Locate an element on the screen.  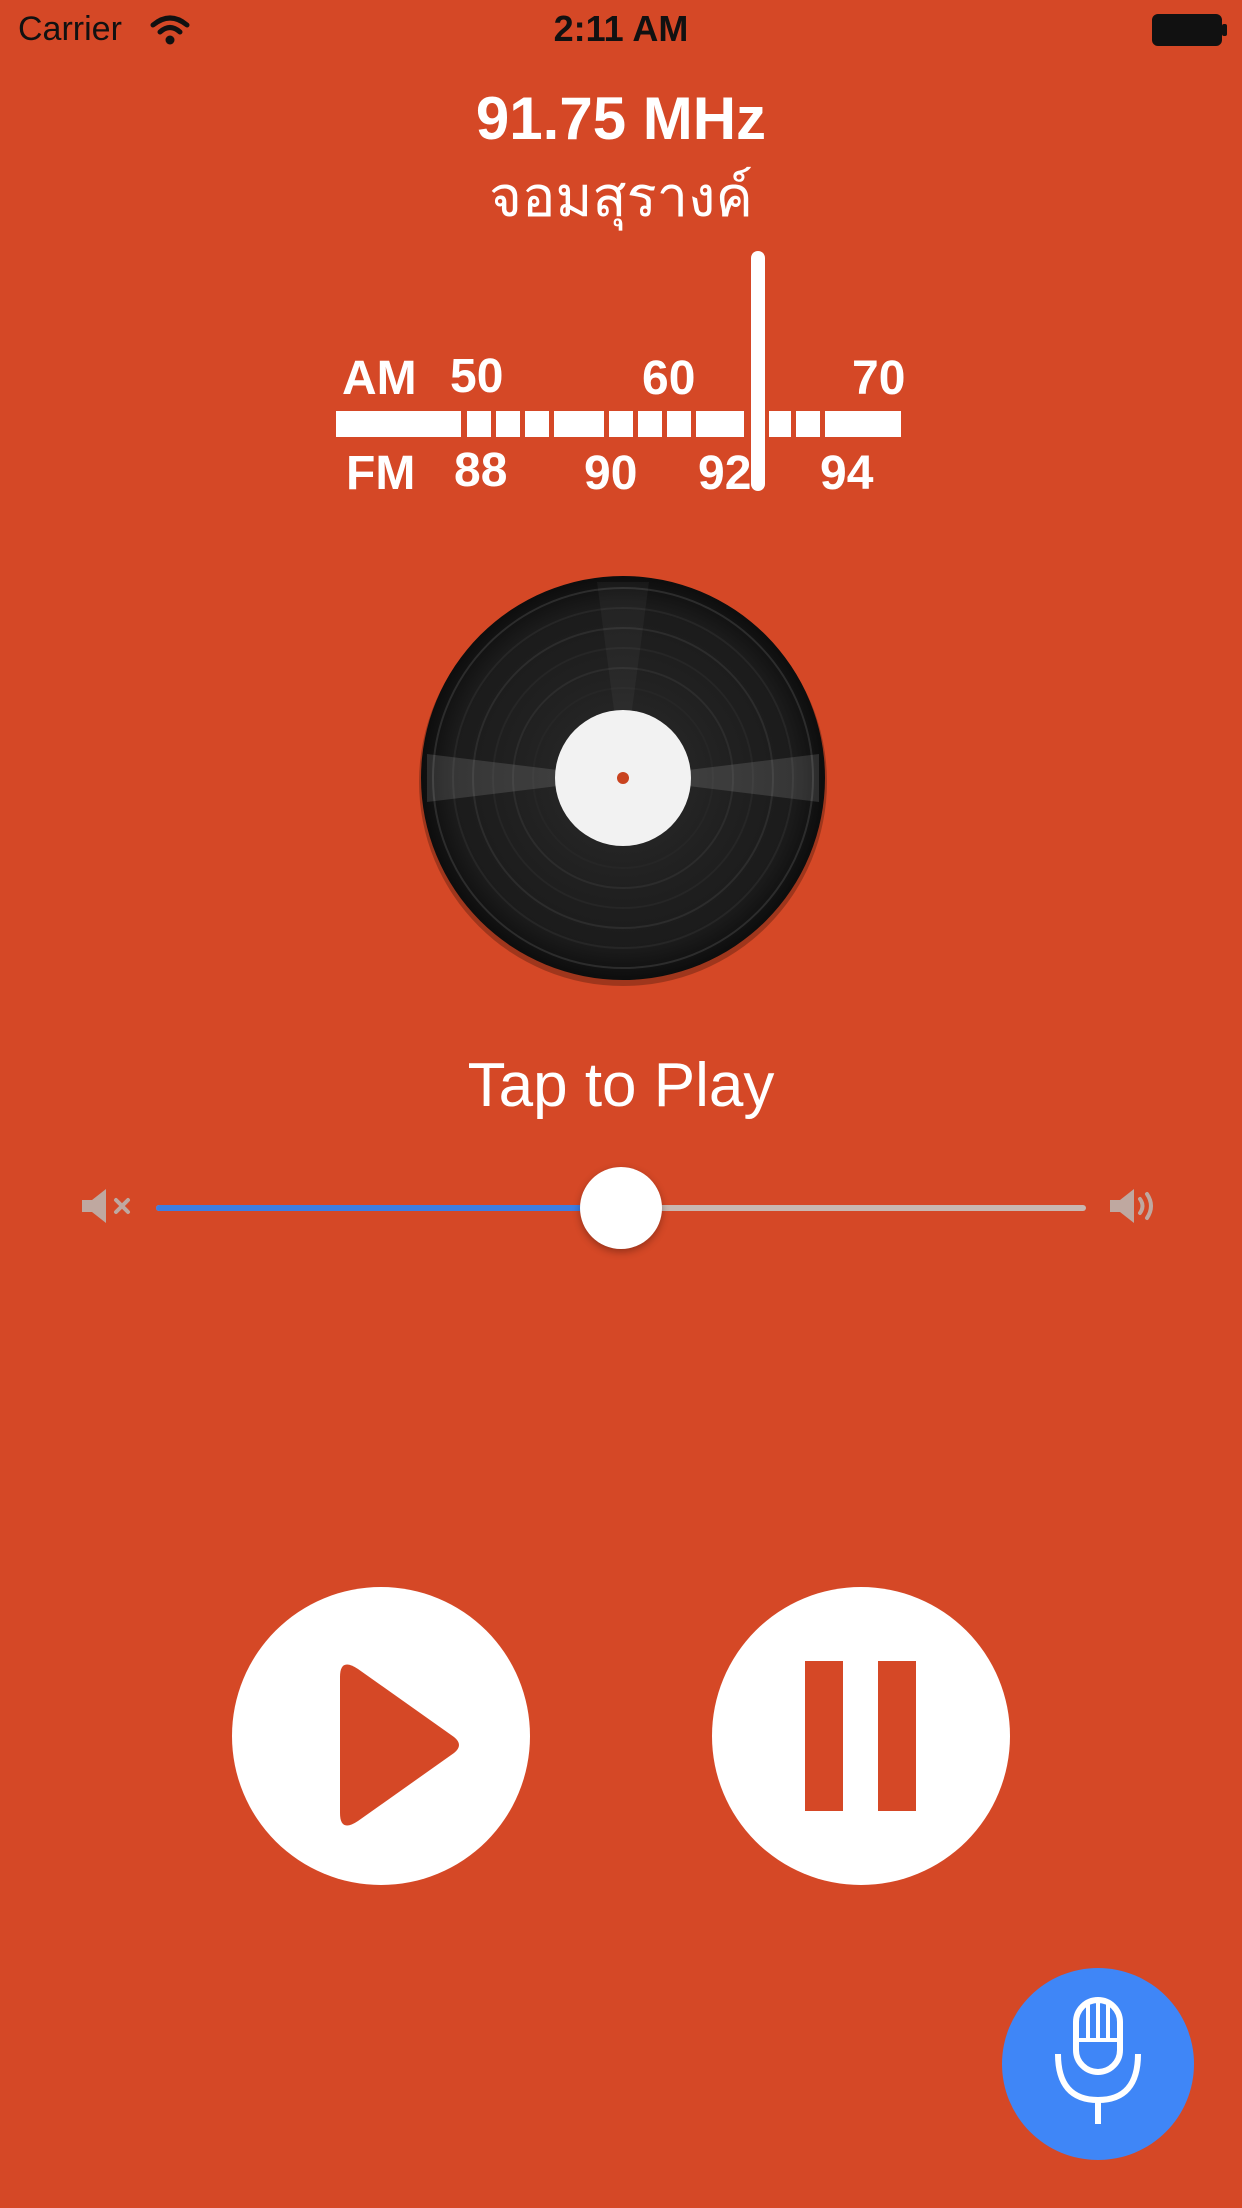
play-button is located at coordinates (381, 1736).